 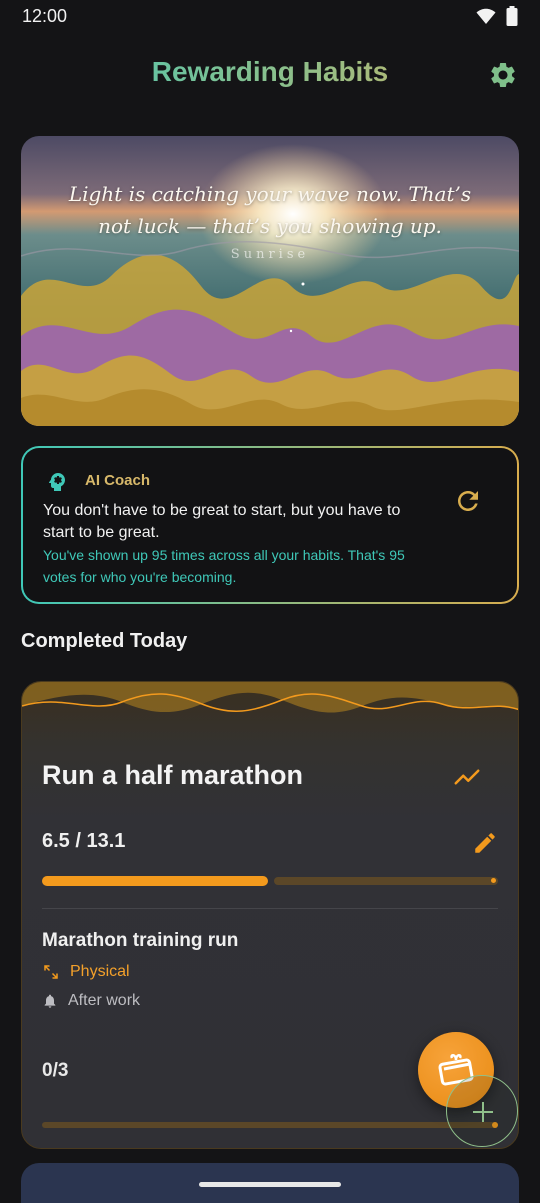 I want to click on goal-progress-text: 6.5 / 13.1, so click(x=84, y=841).